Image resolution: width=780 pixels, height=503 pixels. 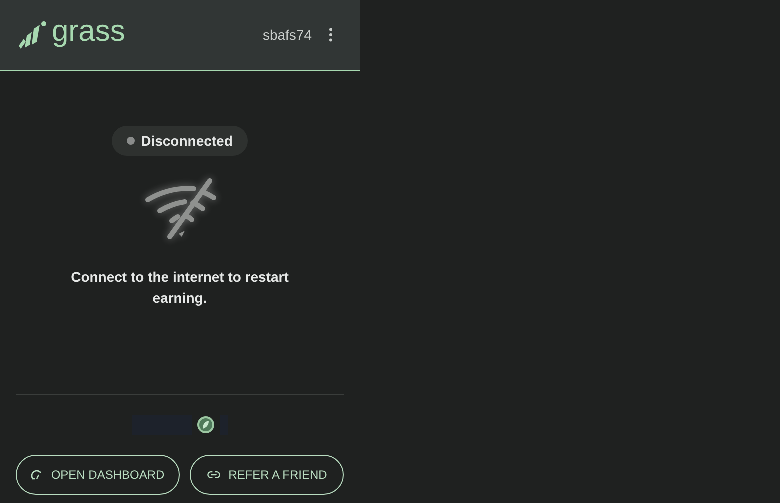 I want to click on connect-message: Connect to the internet to restart earning., so click(x=180, y=288).